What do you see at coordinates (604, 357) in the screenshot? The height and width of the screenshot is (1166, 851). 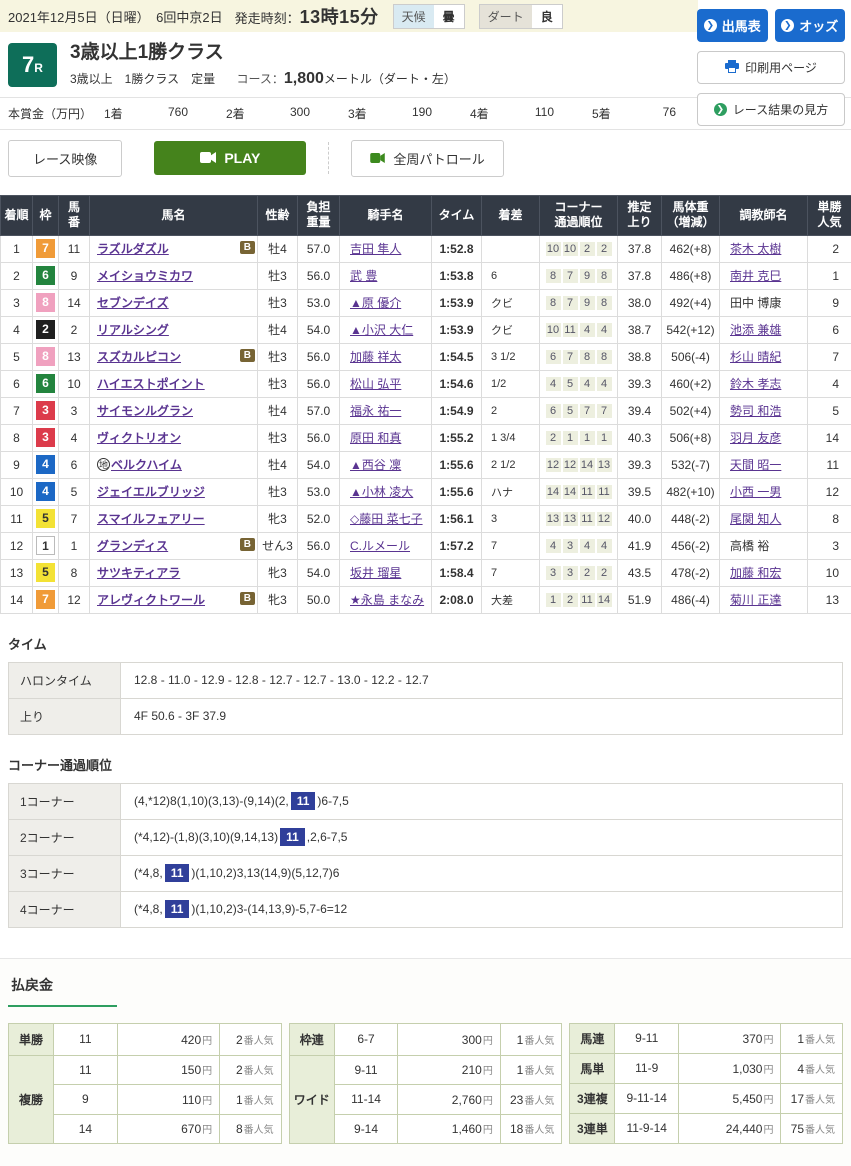 I see `corner-position: 8` at bounding box center [604, 357].